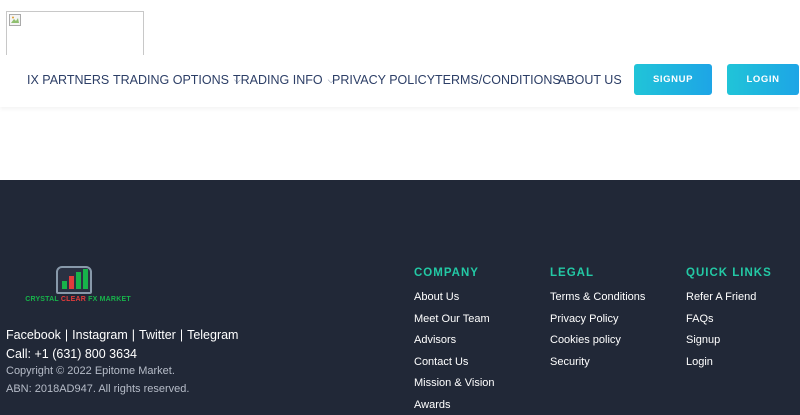 This screenshot has height=415, width=800. I want to click on broken-image-icon, so click(15, 20).